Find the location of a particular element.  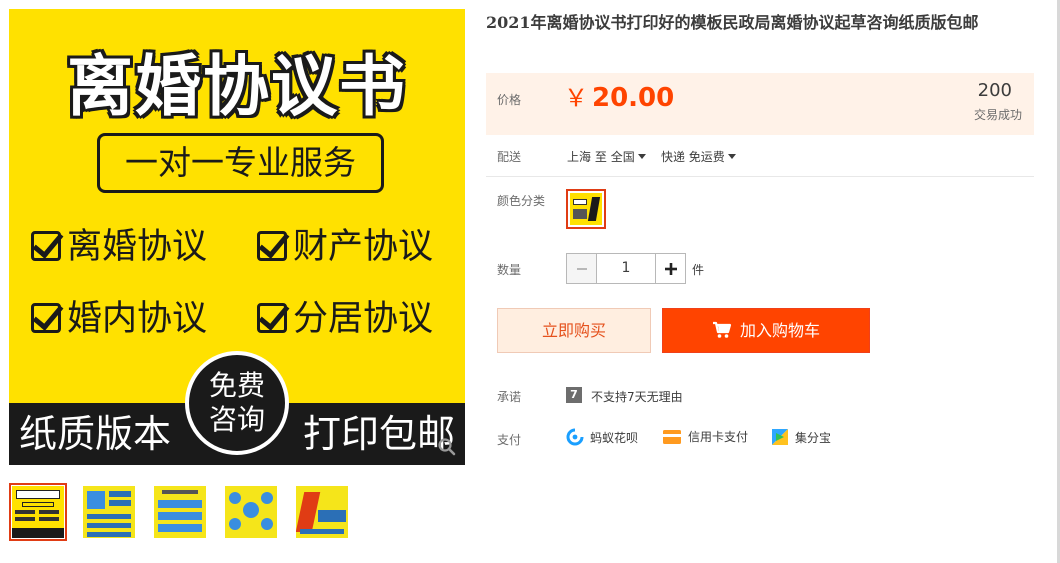

color-row: 颜色分类 is located at coordinates (521, 200).